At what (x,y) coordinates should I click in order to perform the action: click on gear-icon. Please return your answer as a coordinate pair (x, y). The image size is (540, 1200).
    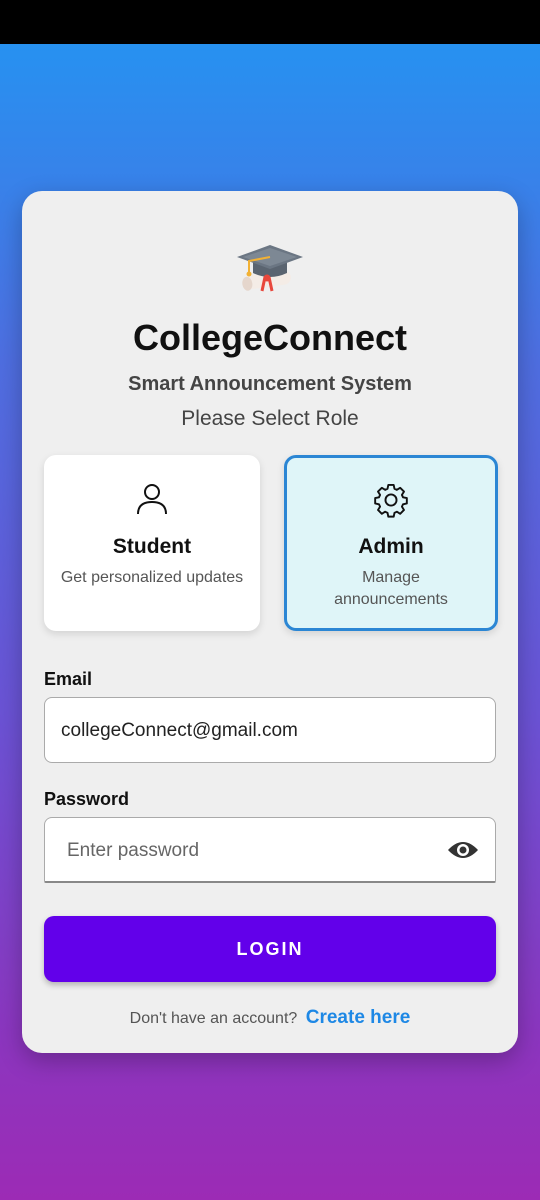
    Looking at the image, I should click on (391, 499).